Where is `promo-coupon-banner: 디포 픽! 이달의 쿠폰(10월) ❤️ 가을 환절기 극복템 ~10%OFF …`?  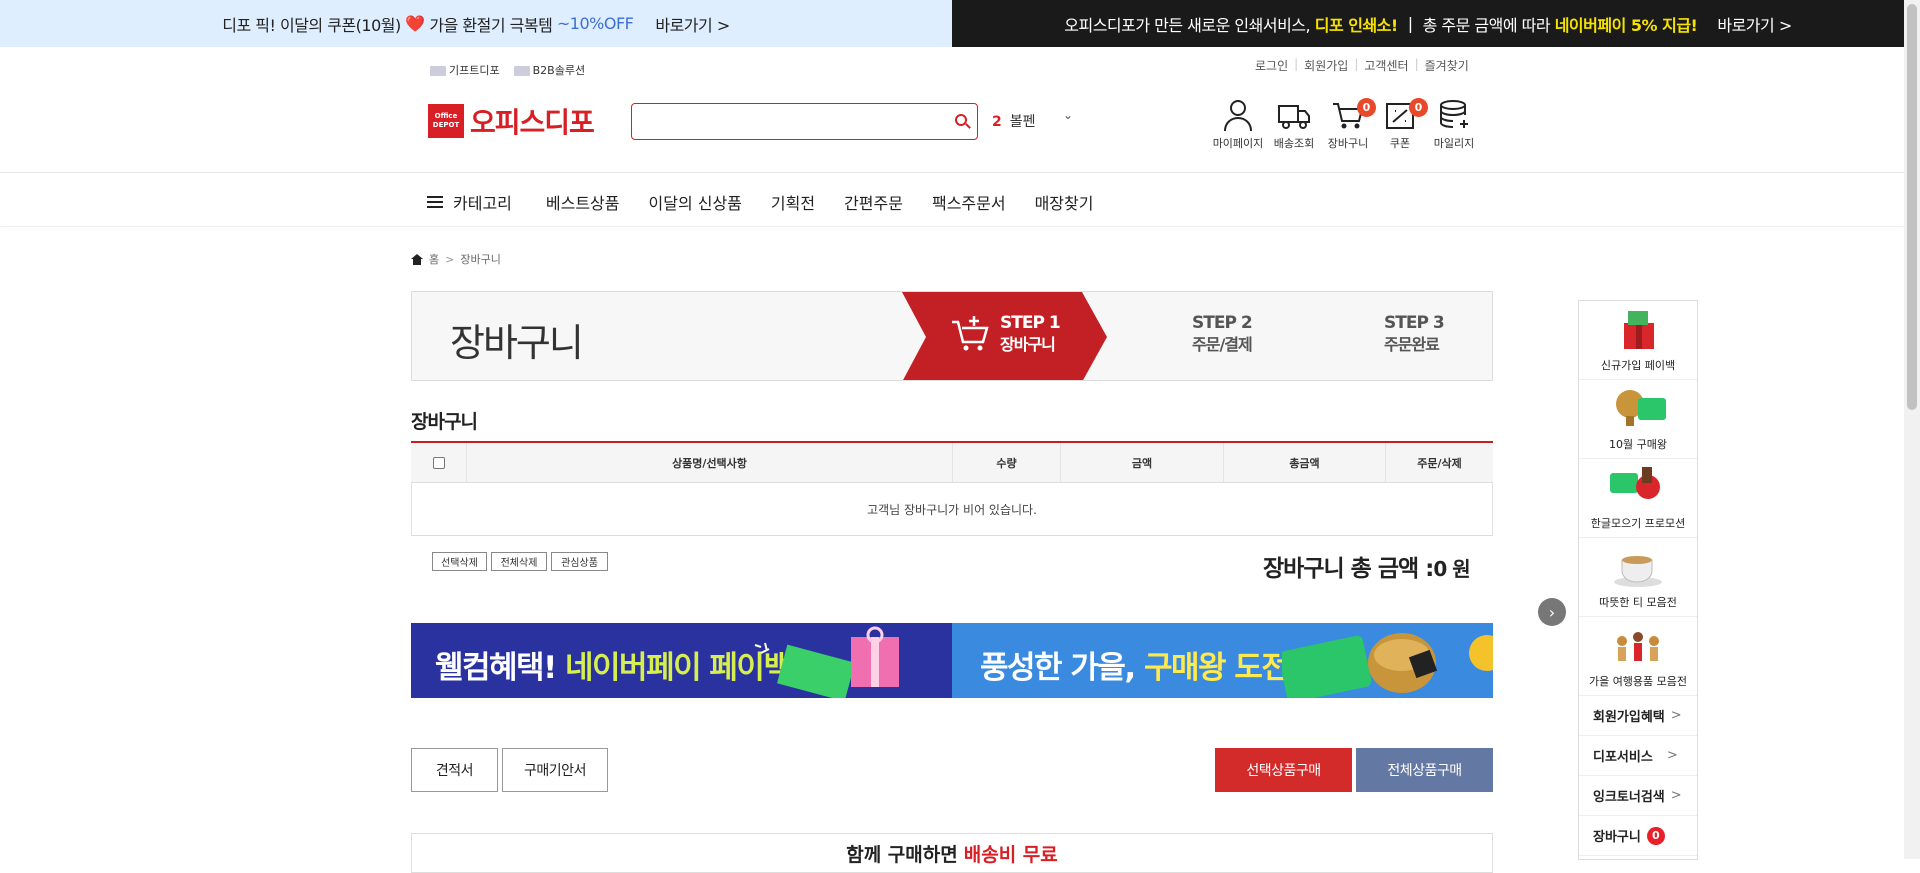
promo-coupon-banner: 디포 픽! 이달의 쿠폰(10월) ❤️ 가을 환절기 극복템 ~10%OFF … is located at coordinates (476, 23).